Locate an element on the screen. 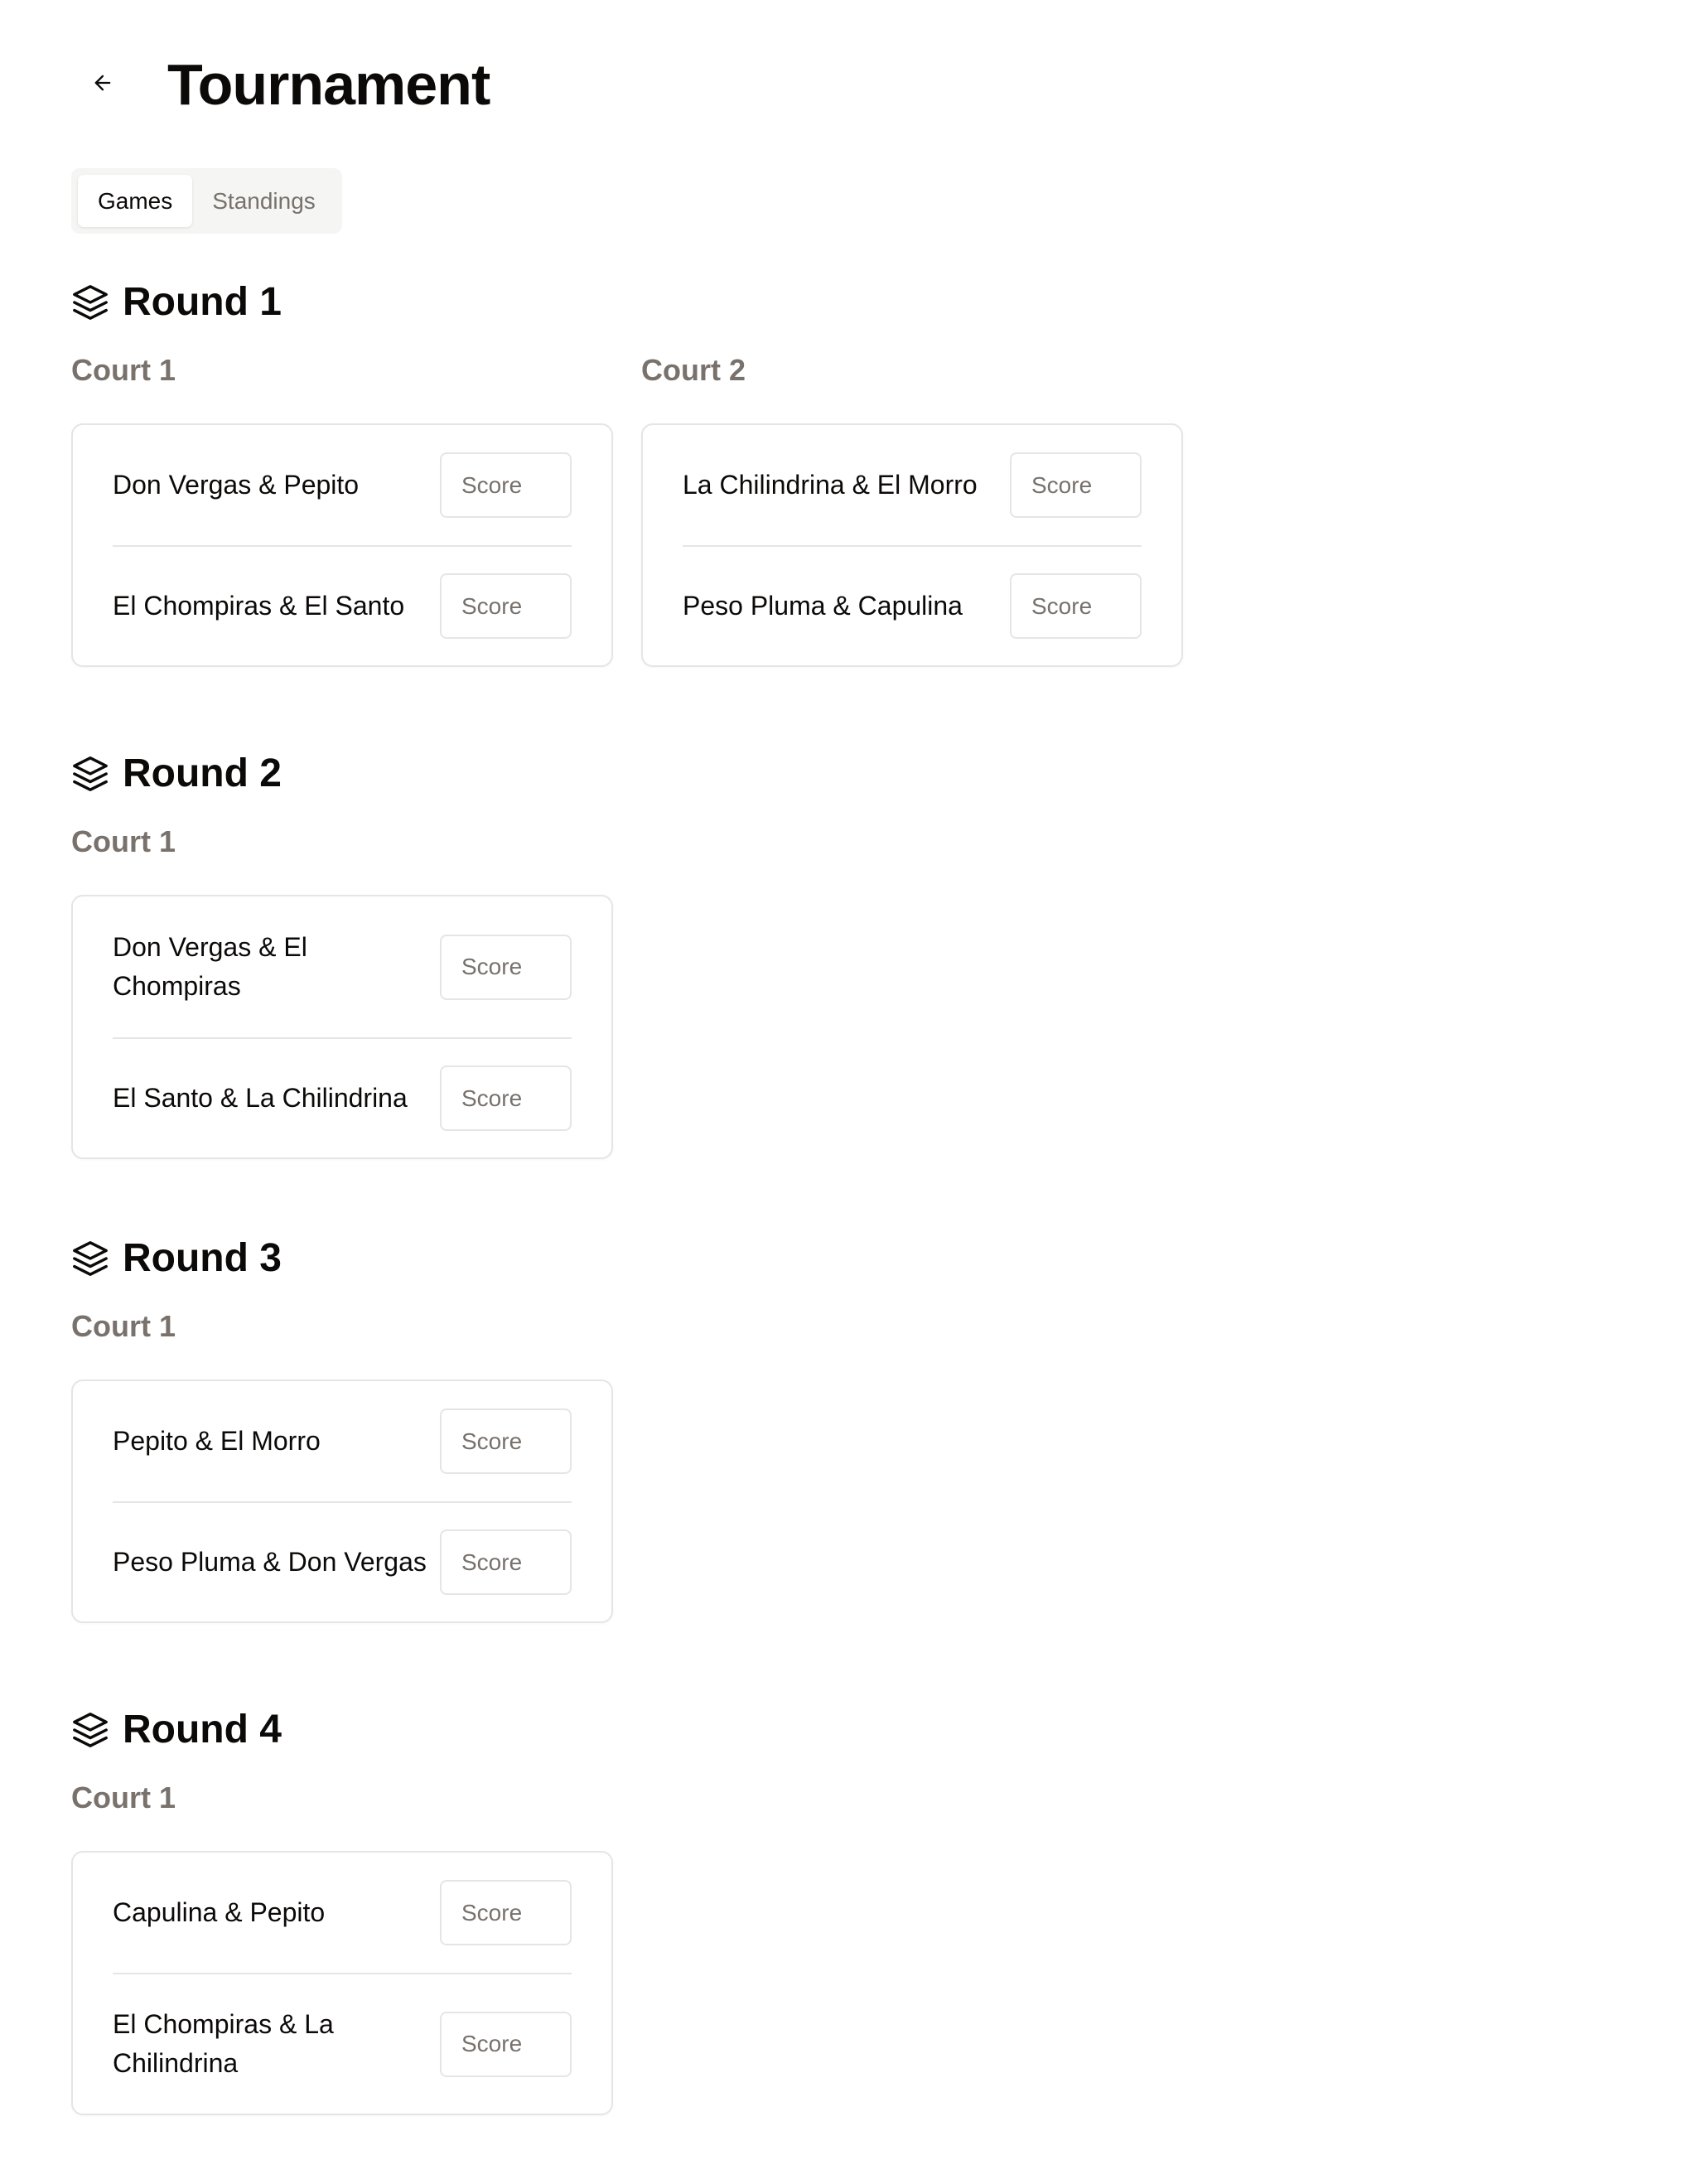  round-title: Round 1 is located at coordinates (203, 302).